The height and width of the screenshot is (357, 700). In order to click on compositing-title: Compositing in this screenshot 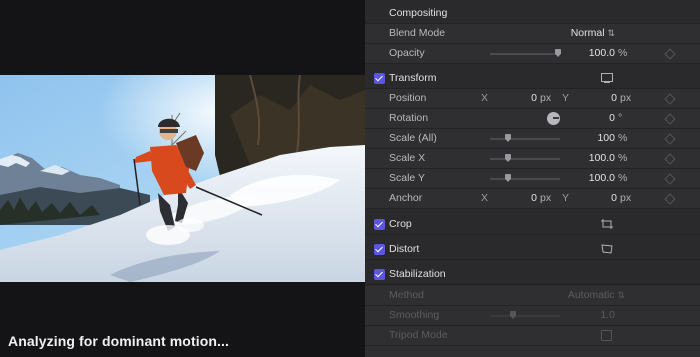, I will do `click(418, 13)`.